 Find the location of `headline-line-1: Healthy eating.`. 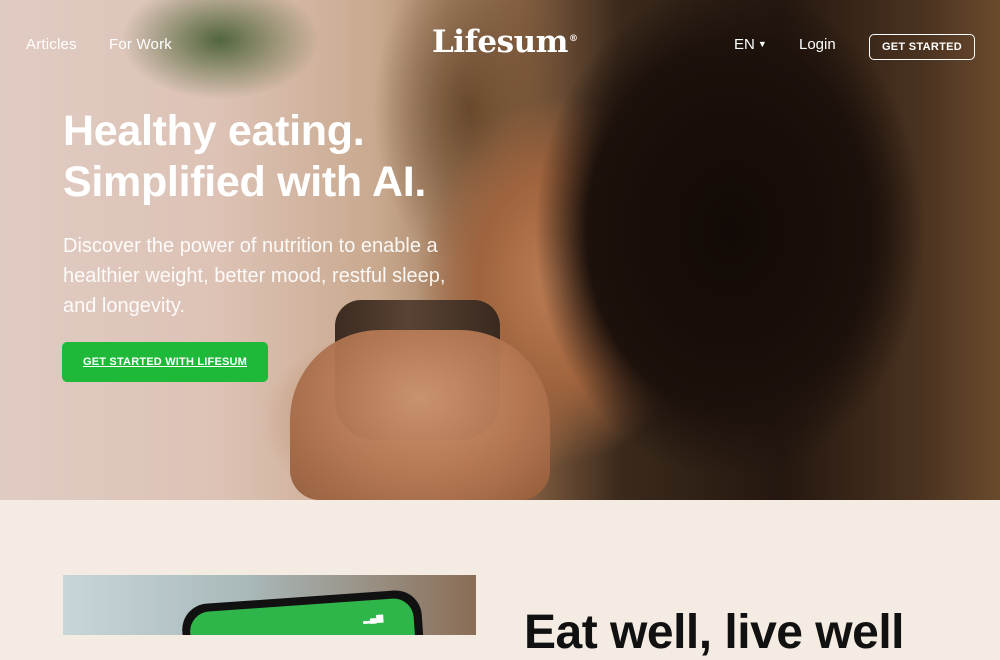

headline-line-1: Healthy eating. is located at coordinates (214, 131).